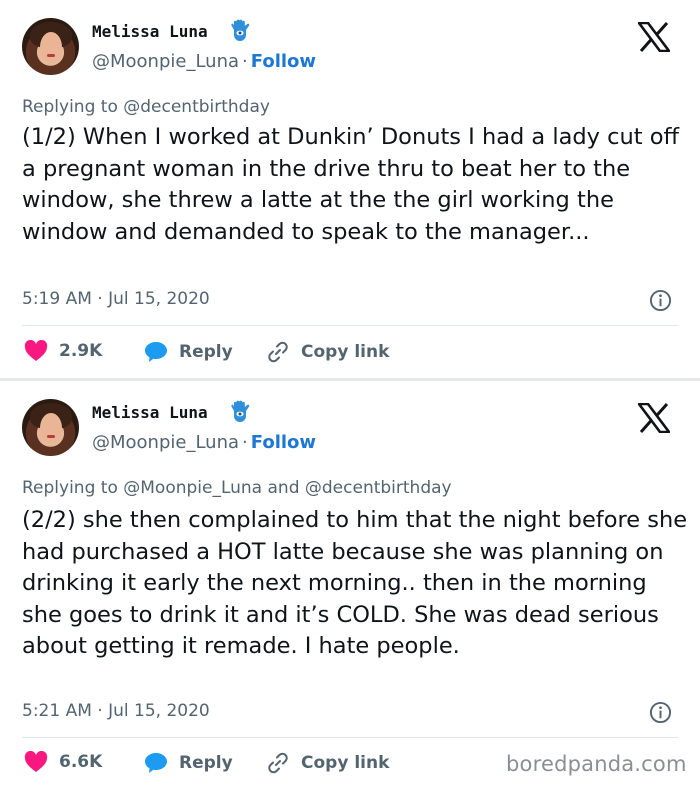 The image size is (700, 790). What do you see at coordinates (596, 764) in the screenshot?
I see `watermark-text: boredpanda.com` at bounding box center [596, 764].